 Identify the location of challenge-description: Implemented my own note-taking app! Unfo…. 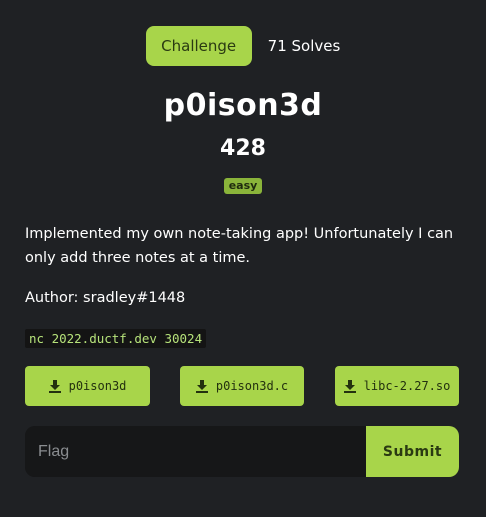
(239, 246).